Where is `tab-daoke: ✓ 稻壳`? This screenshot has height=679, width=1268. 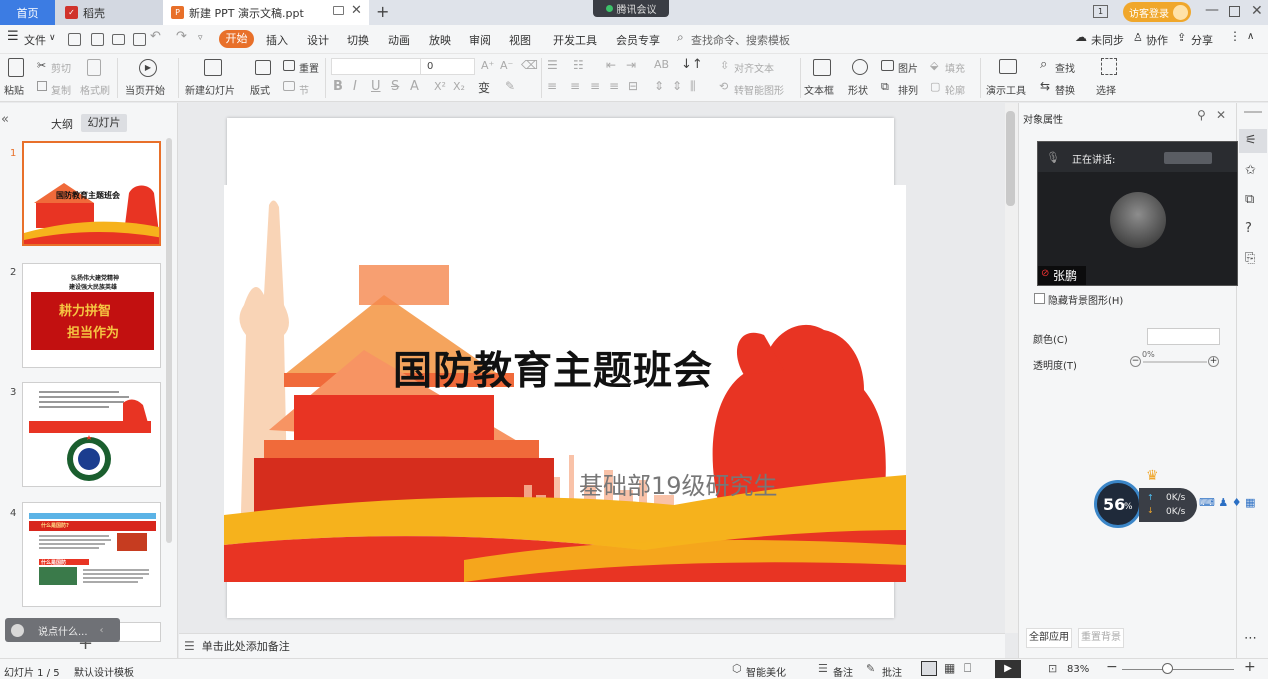
tab-daoke: ✓ 稻壳 is located at coordinates (109, 12).